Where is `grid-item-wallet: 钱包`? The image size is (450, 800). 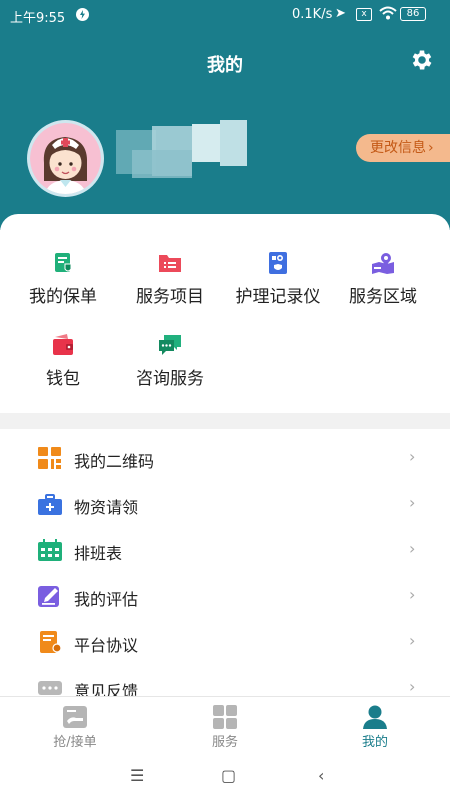
grid-item-wallet: 钱包 is located at coordinates (63, 361).